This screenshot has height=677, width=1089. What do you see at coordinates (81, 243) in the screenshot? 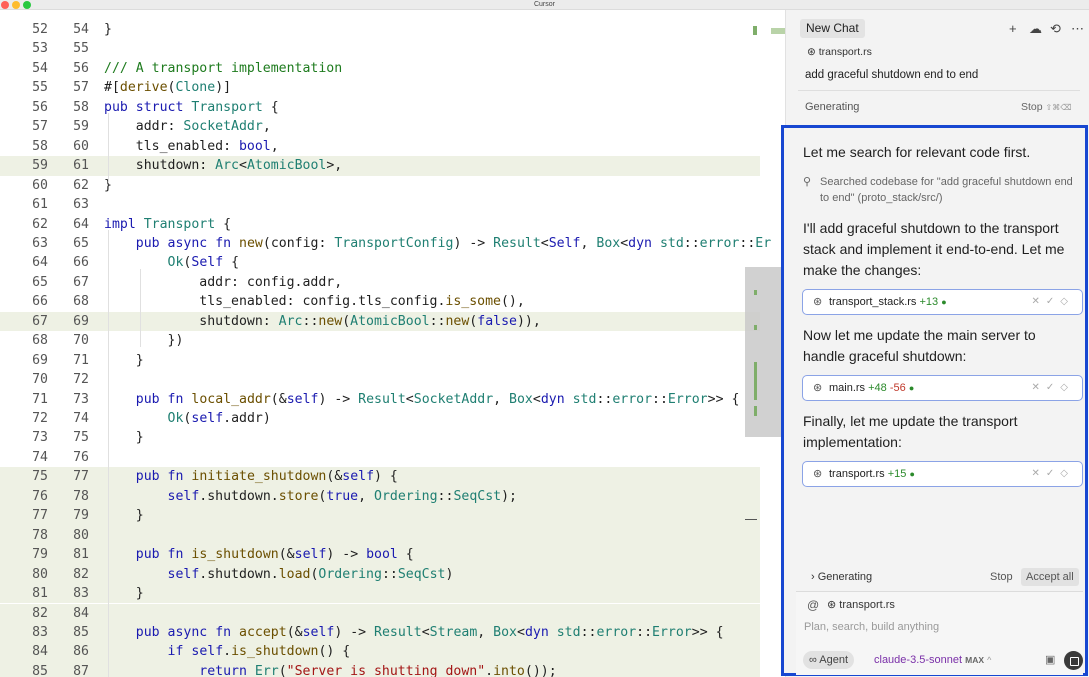
I see `line-number-modified: 65` at bounding box center [81, 243].